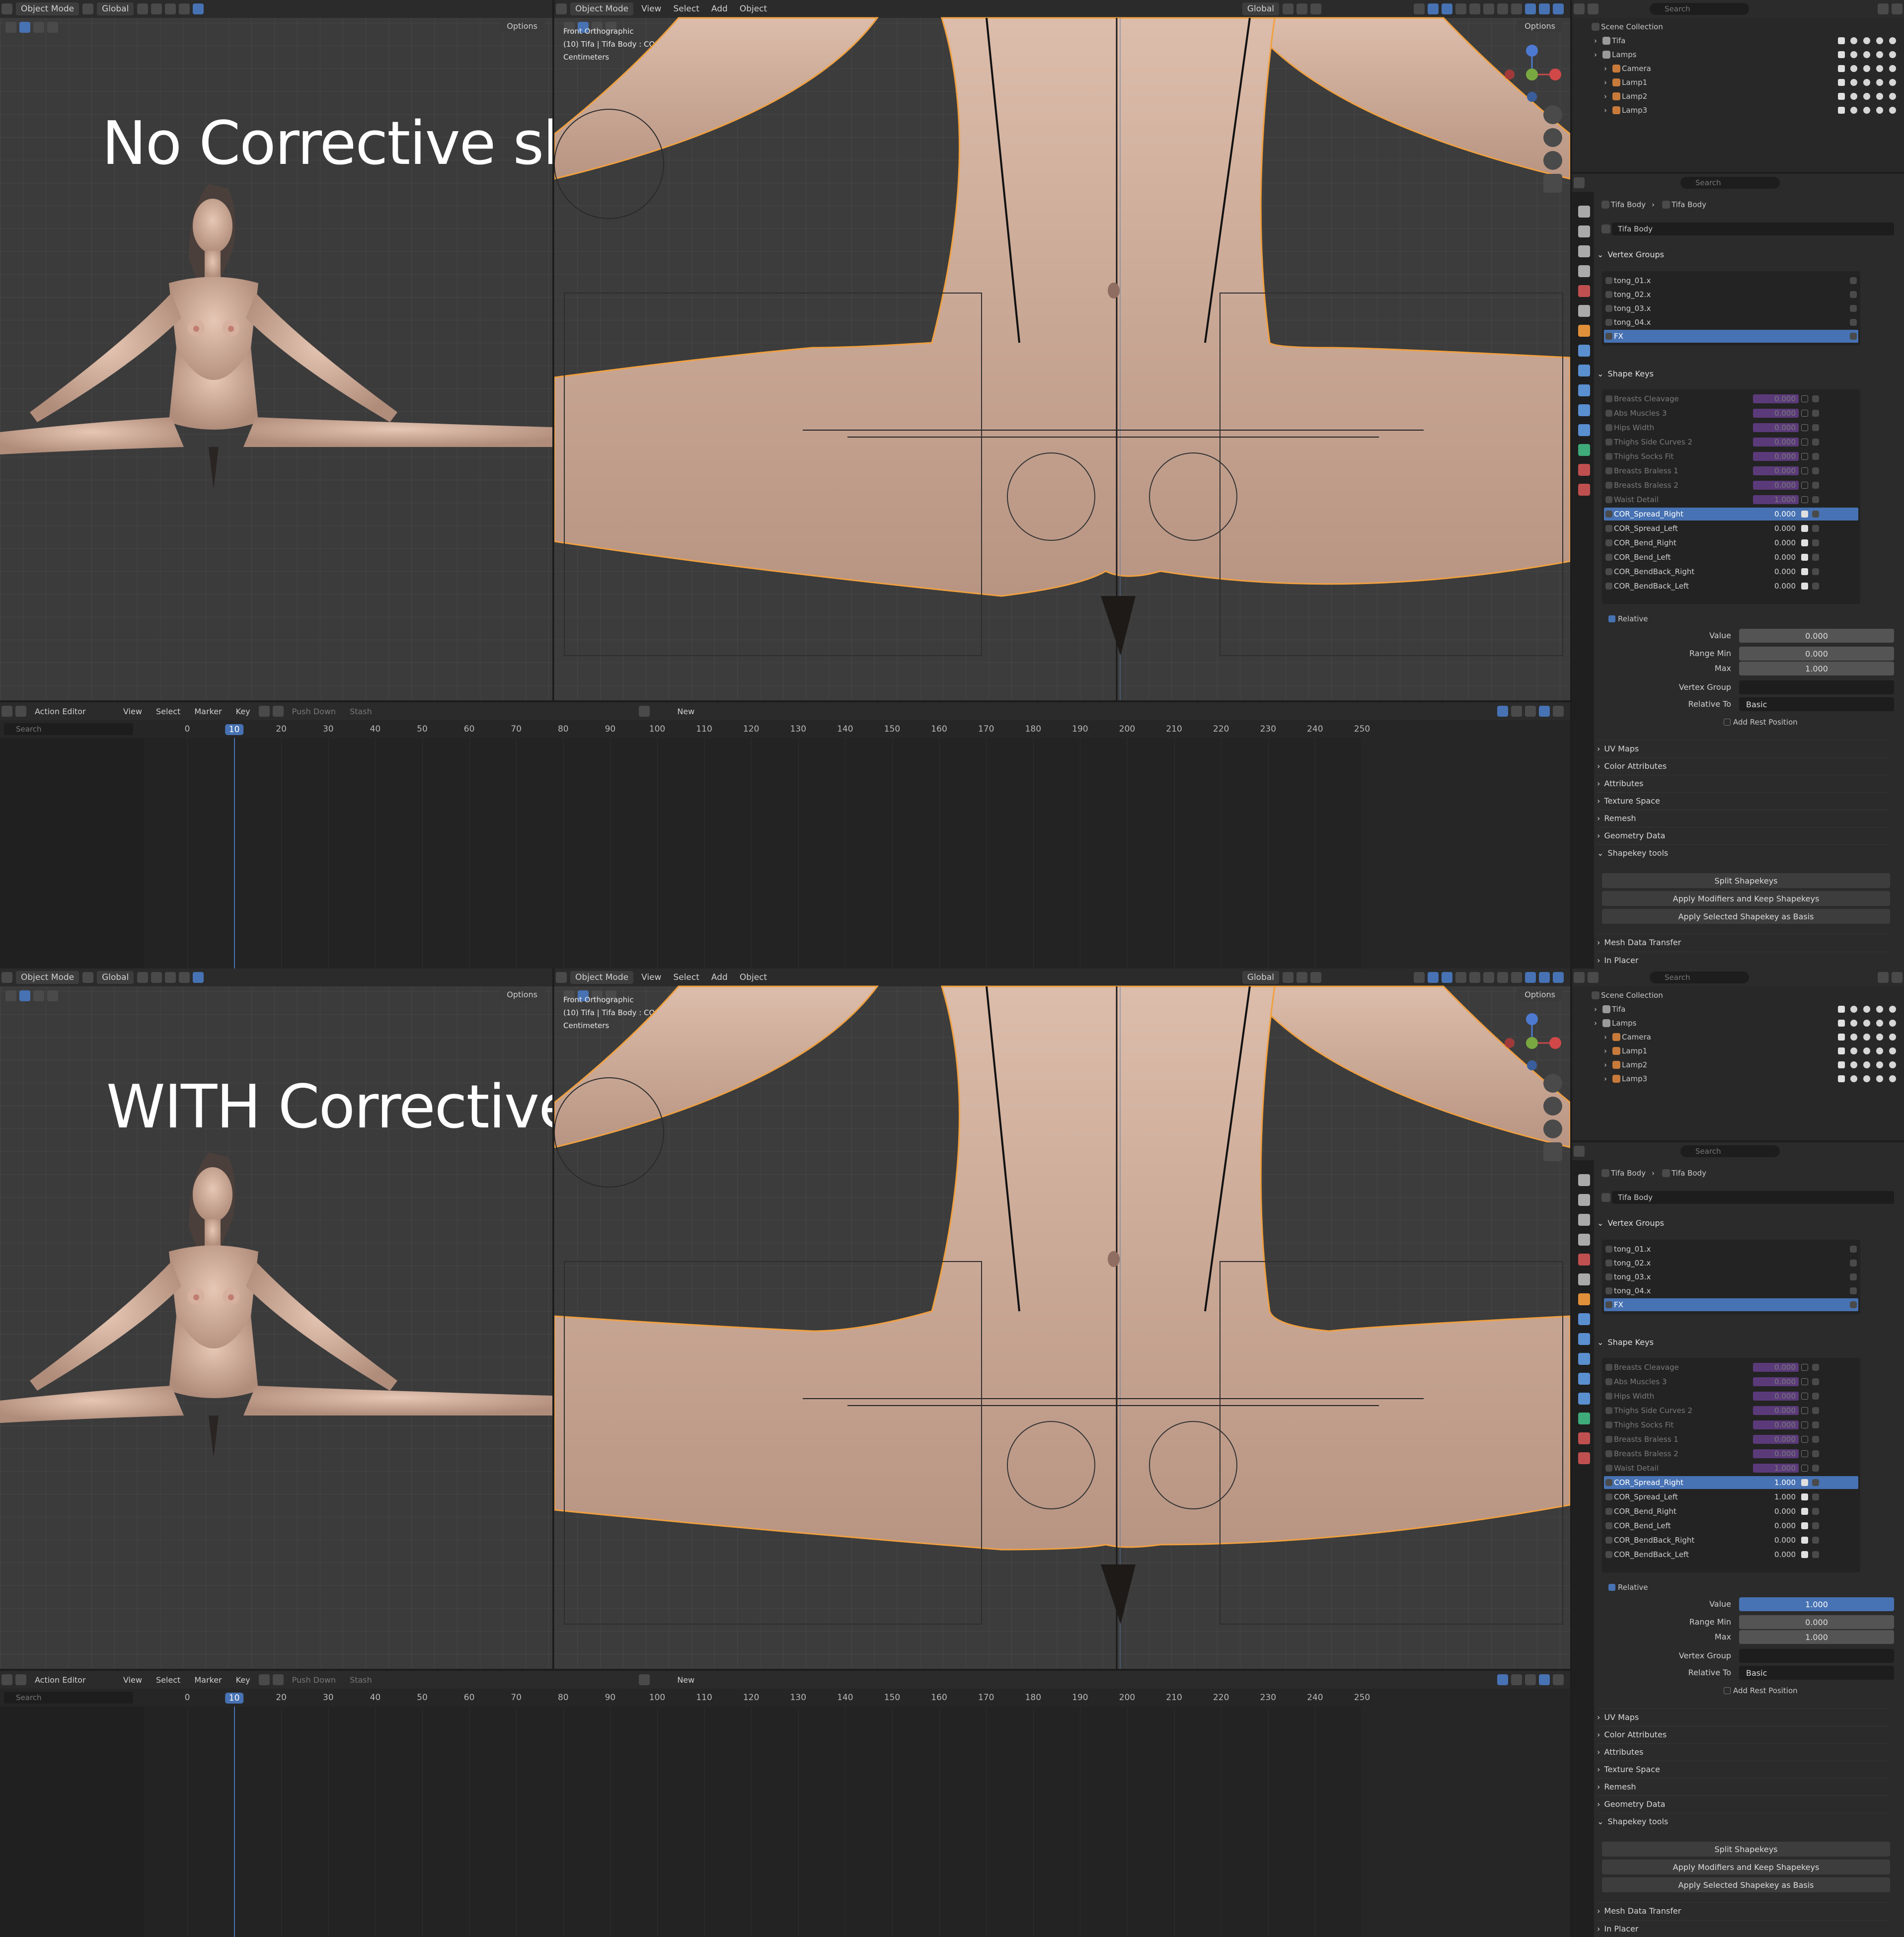 The width and height of the screenshot is (1904, 1937). What do you see at coordinates (1731, 457) in the screenshot?
I see `shape-key-item: Thighs Socks Fit 0.000` at bounding box center [1731, 457].